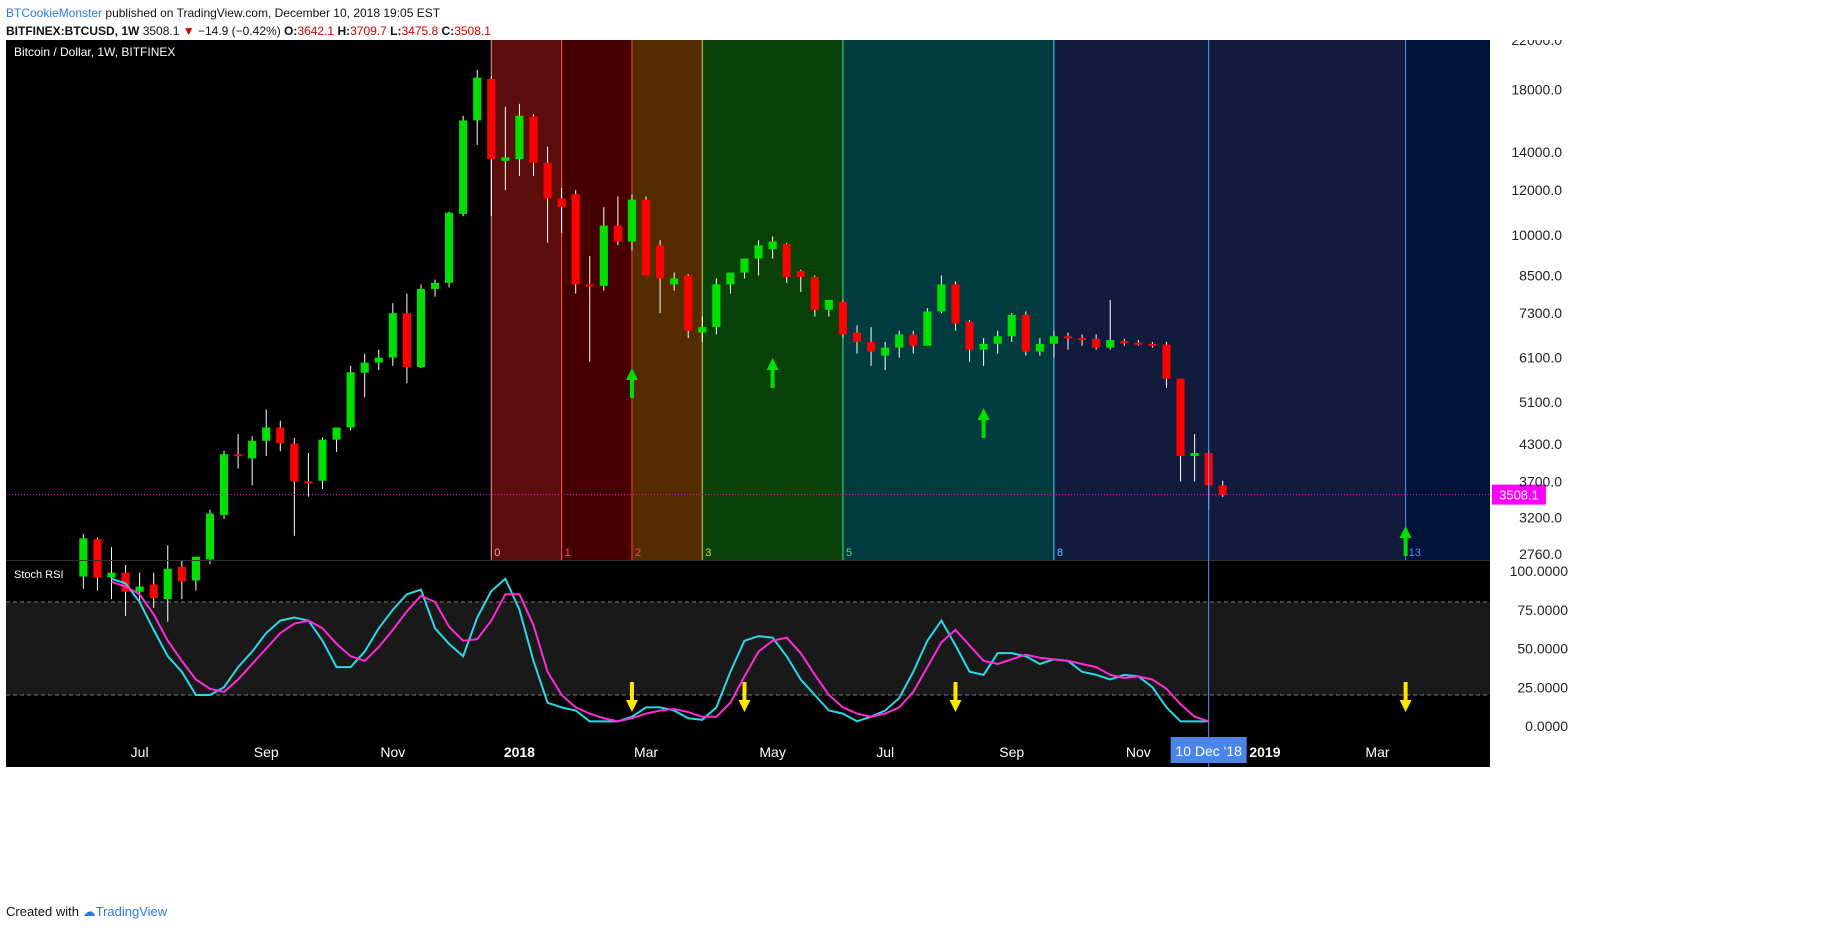  I want to click on price-tick-label: 10000.0, so click(1536, 235).